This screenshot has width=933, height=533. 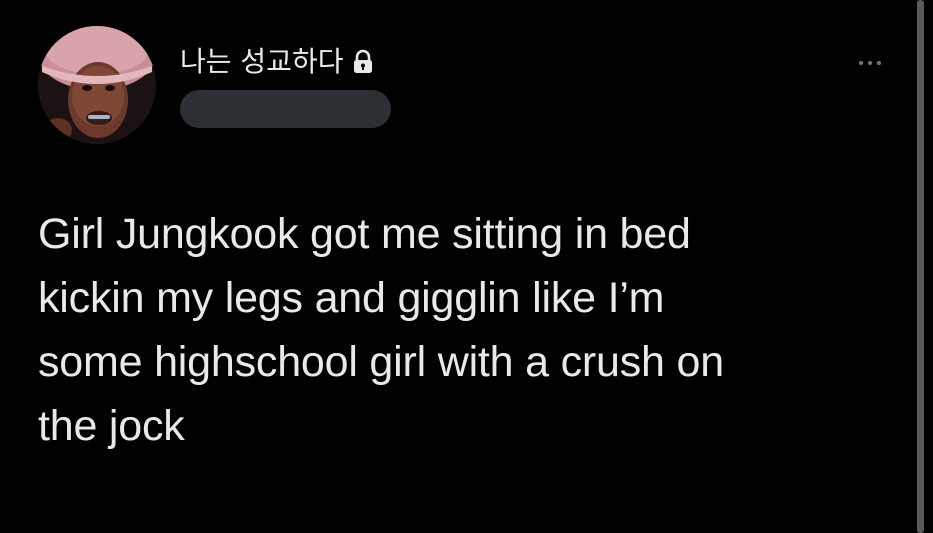 I want to click on avatar, so click(x=97, y=85).